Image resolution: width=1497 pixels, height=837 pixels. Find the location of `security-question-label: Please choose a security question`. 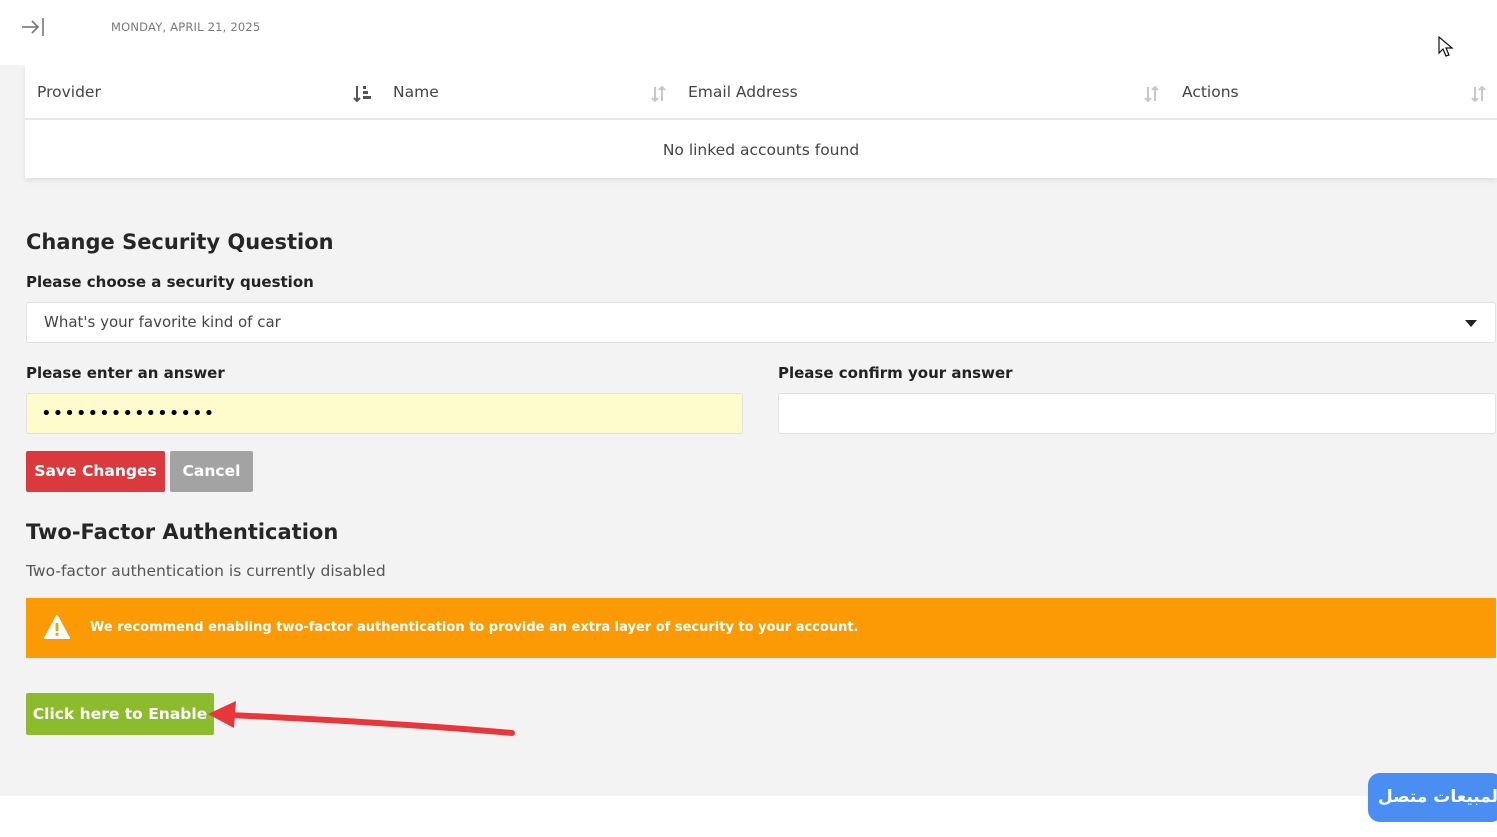

security-question-label: Please choose a security question is located at coordinates (170, 282).